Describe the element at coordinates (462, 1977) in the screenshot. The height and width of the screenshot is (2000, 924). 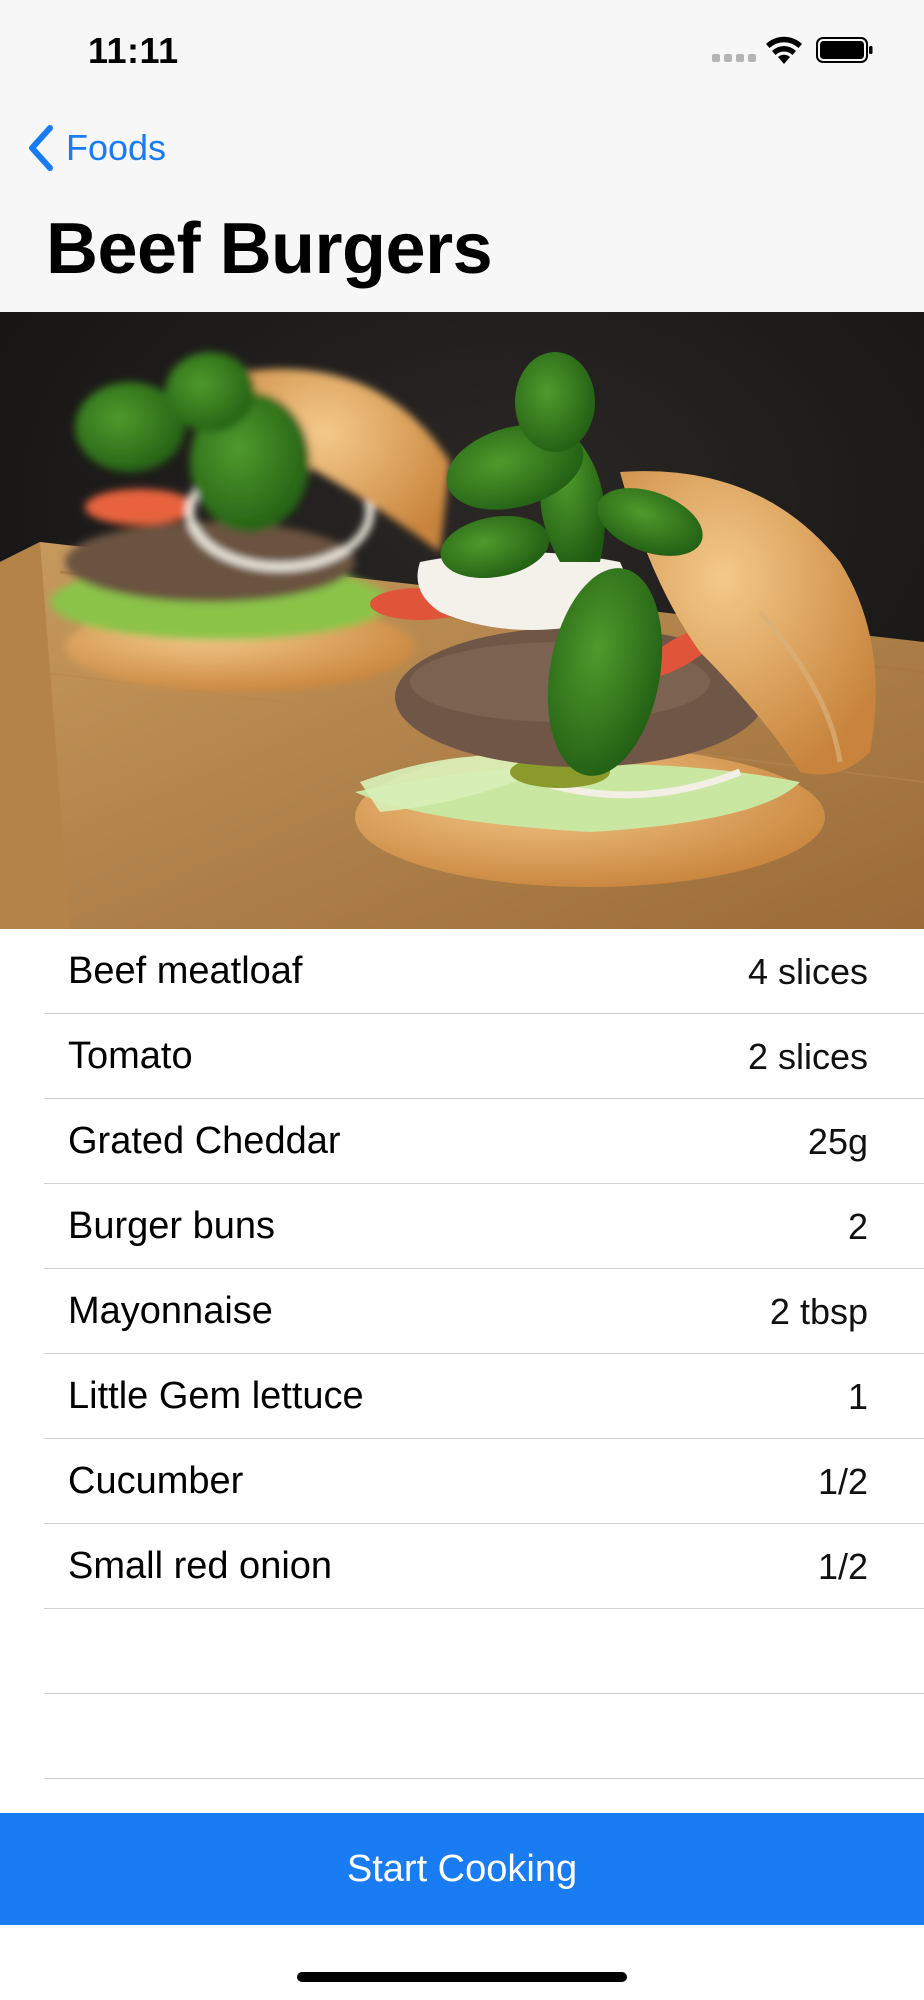
I see `home-indicator` at that location.